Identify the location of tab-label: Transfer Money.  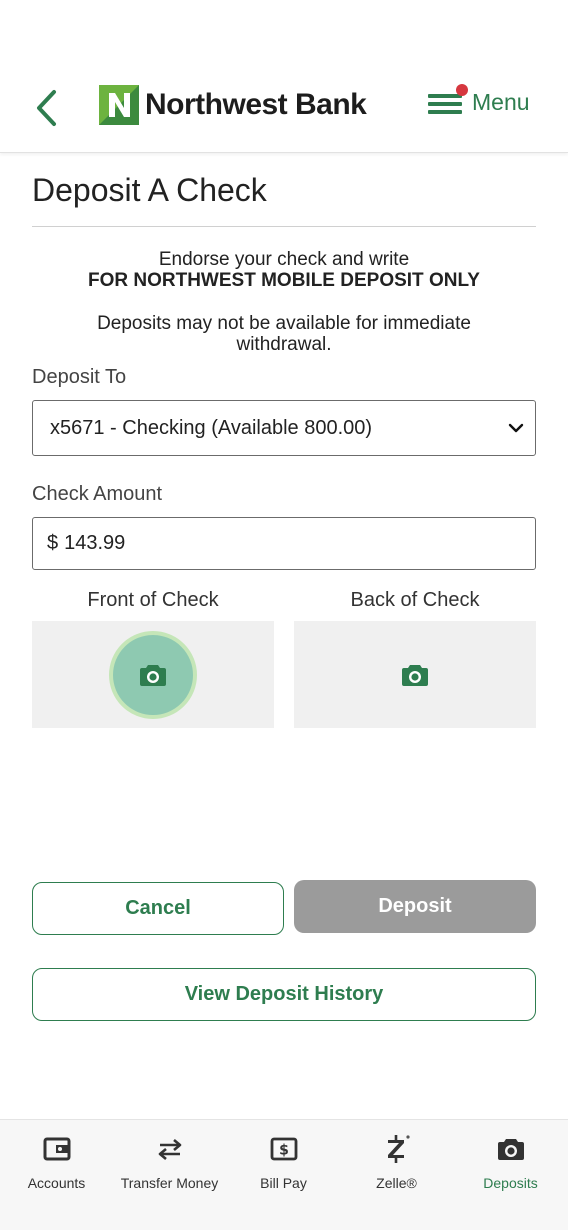
(169, 1183).